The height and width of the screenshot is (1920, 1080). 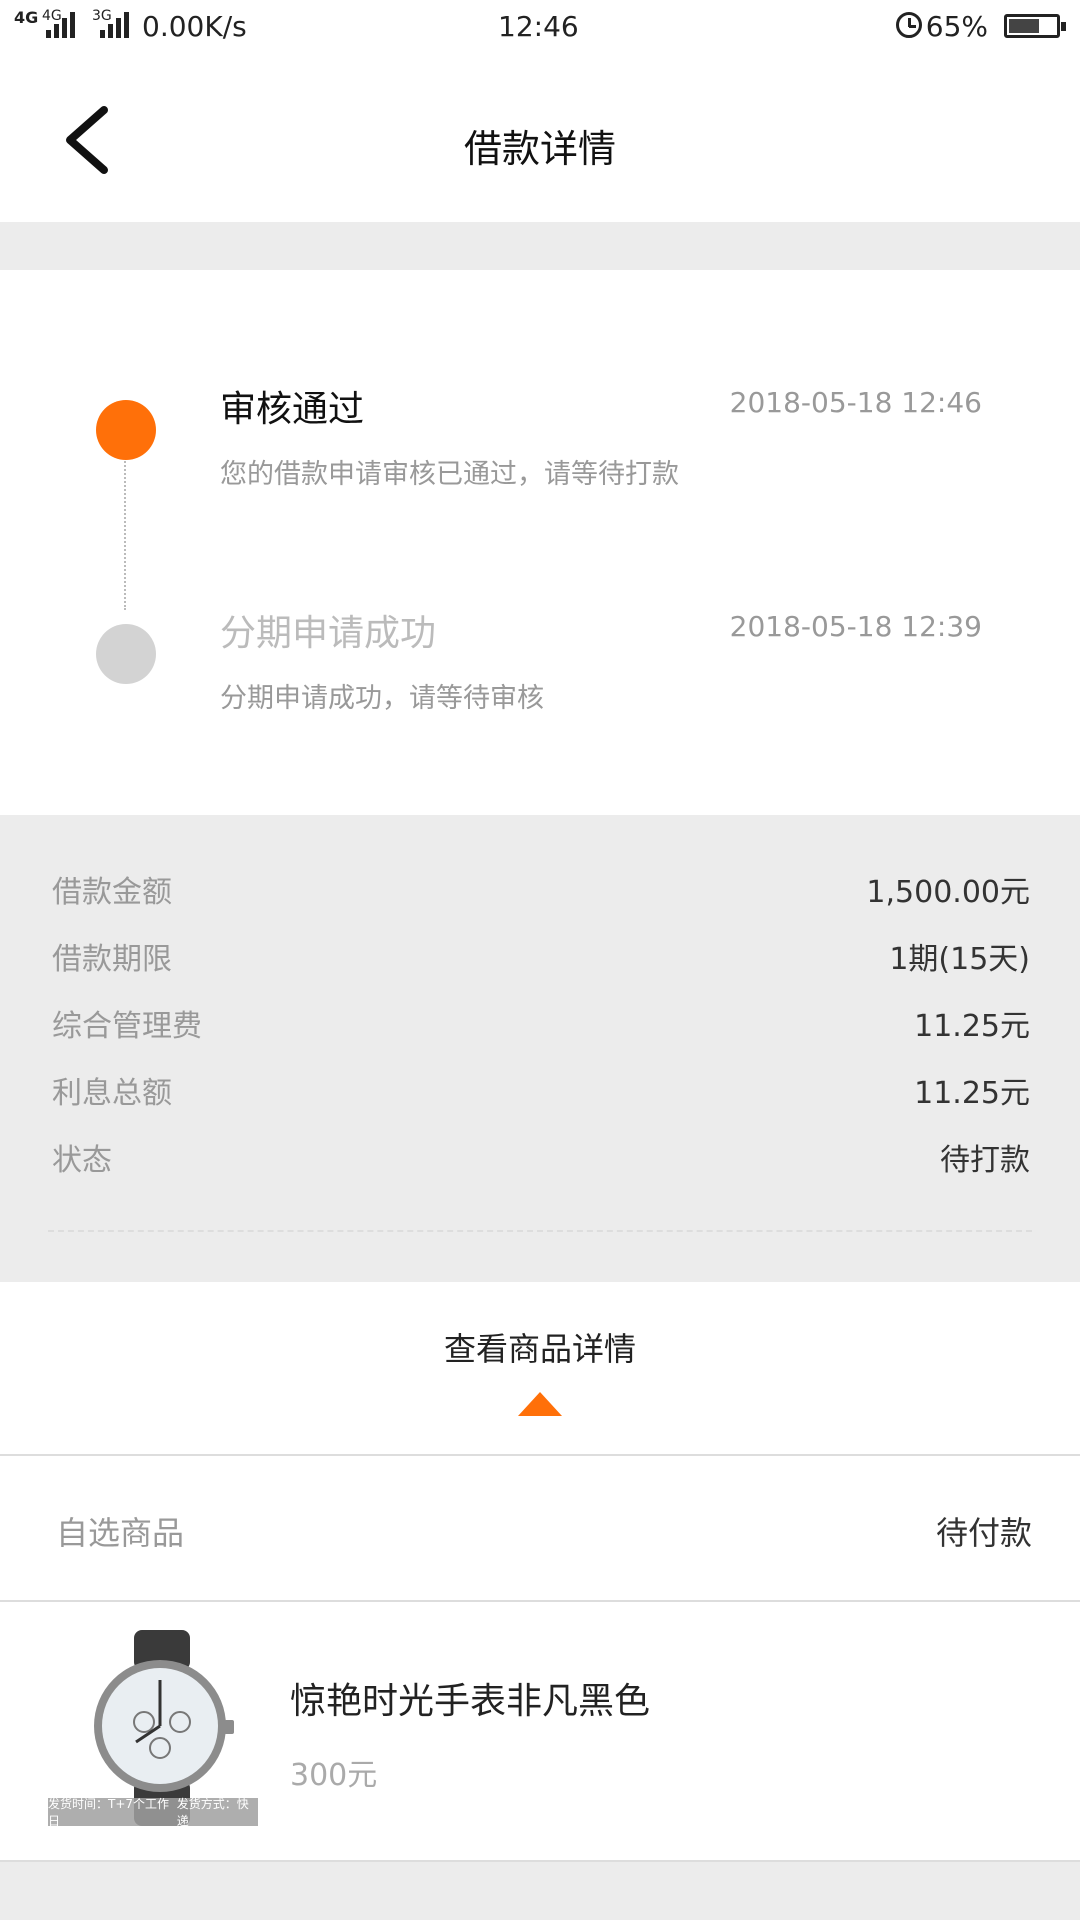 I want to click on alarm-icon, so click(x=909, y=25).